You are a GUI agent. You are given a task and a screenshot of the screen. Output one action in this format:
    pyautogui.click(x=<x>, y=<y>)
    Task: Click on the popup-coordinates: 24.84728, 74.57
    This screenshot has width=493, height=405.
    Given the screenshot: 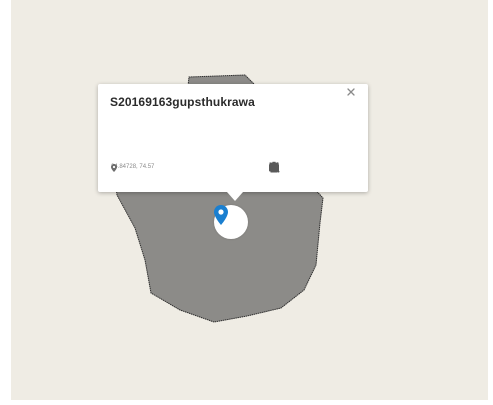 What is the action you would take?
    pyautogui.click(x=133, y=168)
    